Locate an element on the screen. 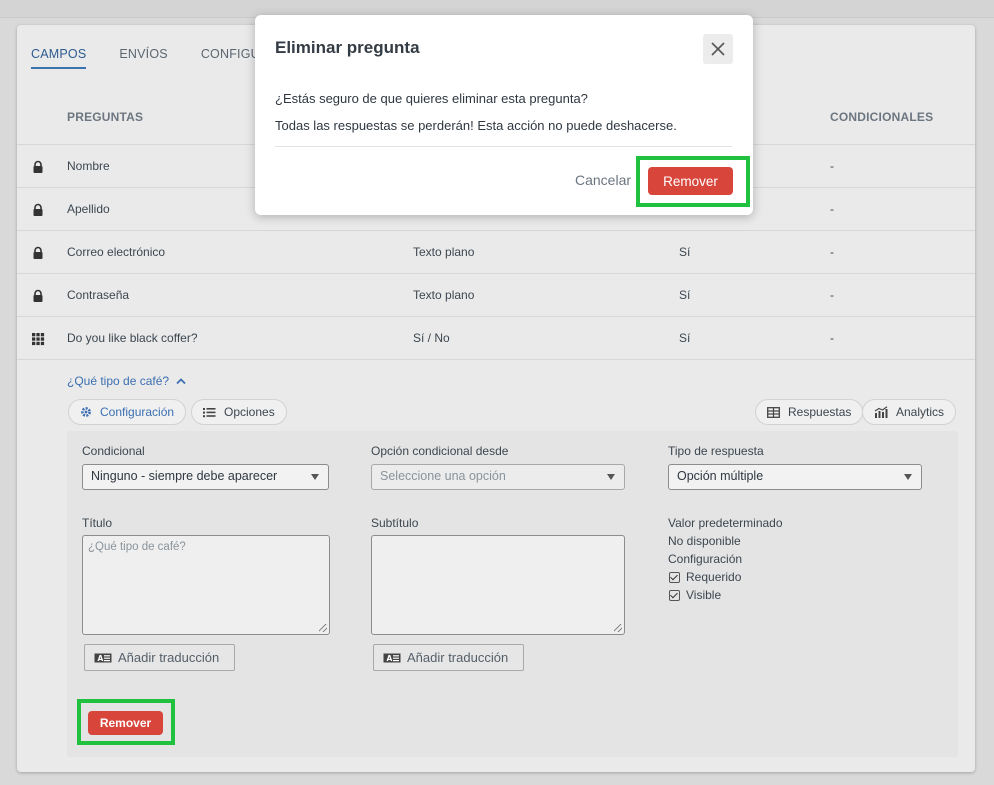 The height and width of the screenshot is (785, 994). row-question: Do you like black coffer? is located at coordinates (132, 338).